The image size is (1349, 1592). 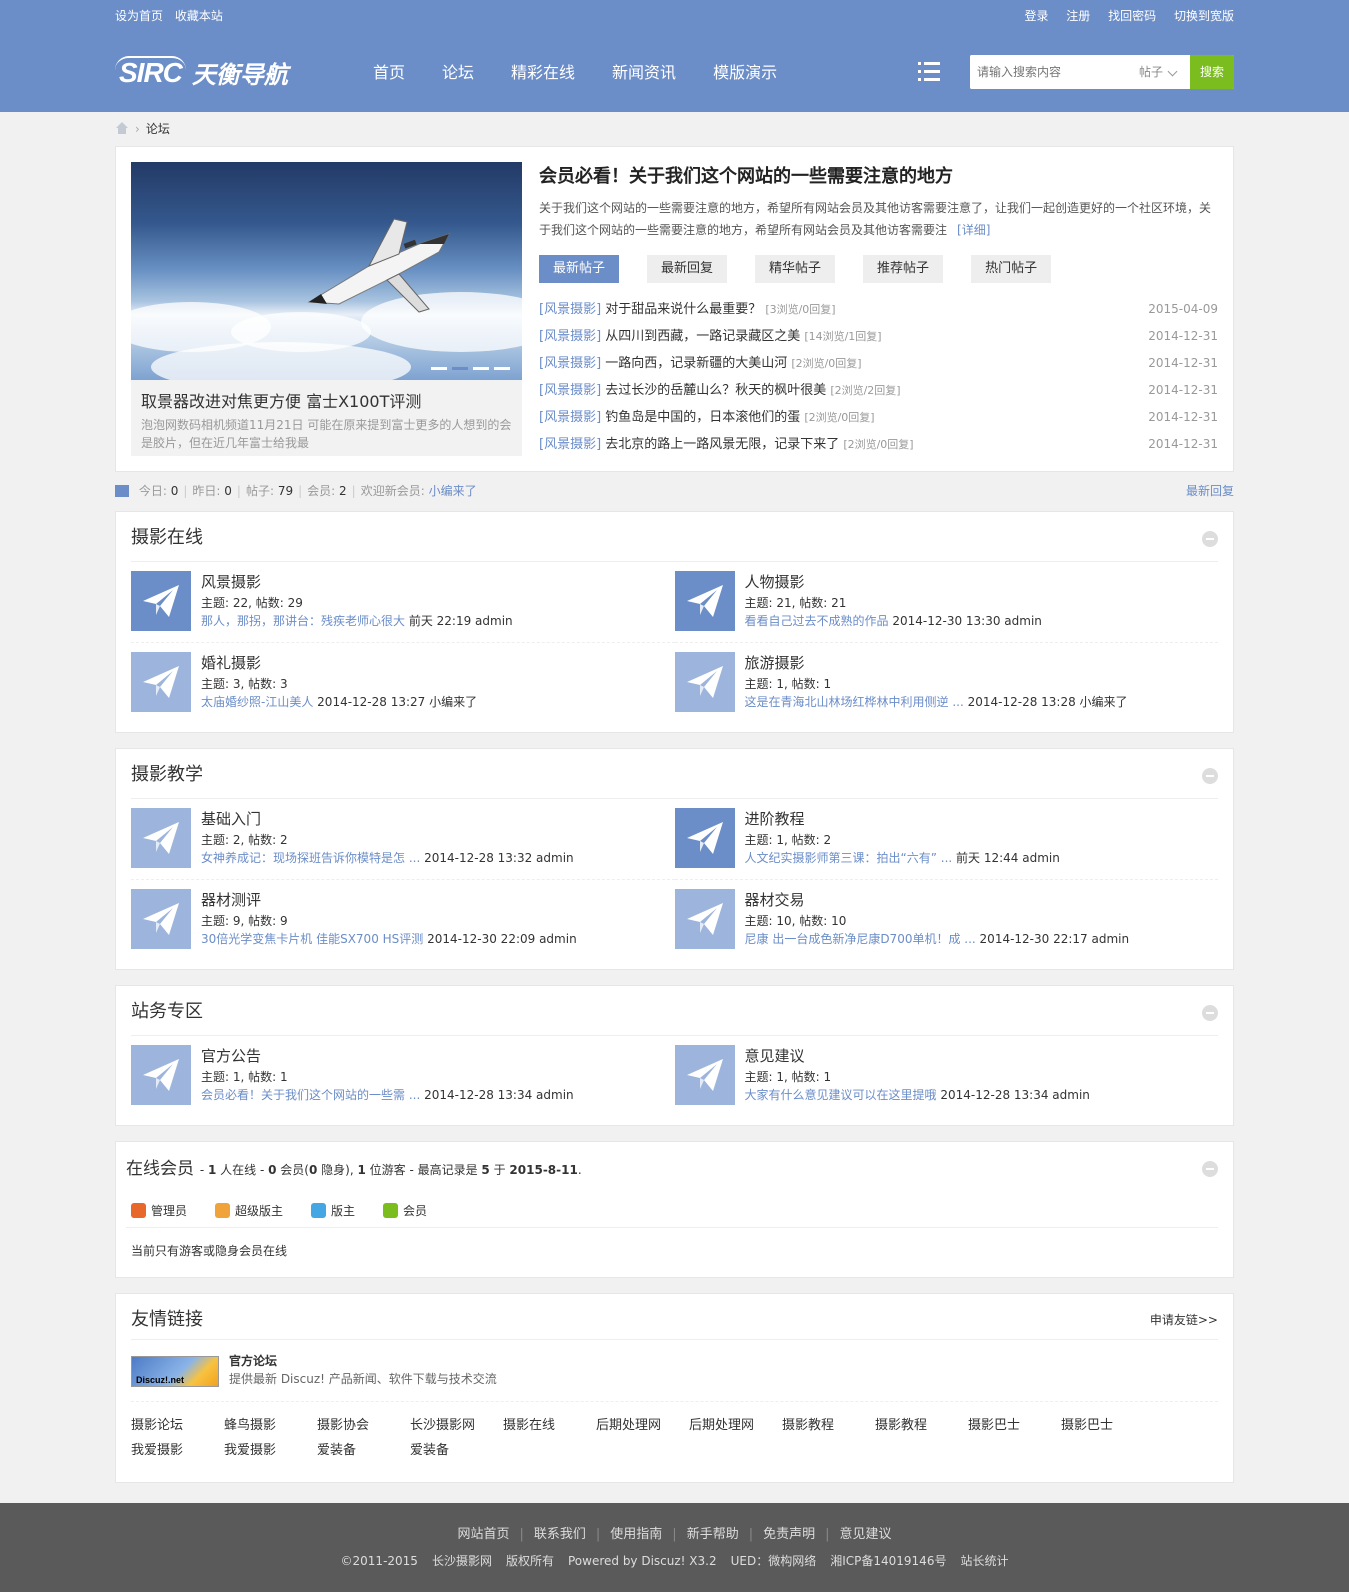 I want to click on list-menu-icon, so click(x=929, y=72).